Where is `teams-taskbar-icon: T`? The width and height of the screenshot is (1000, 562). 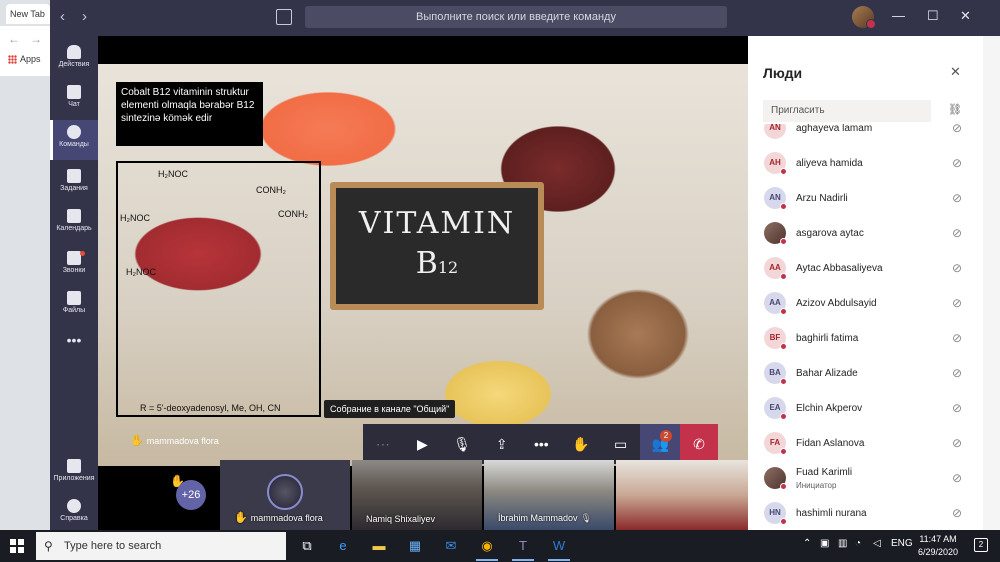 teams-taskbar-icon: T is located at coordinates (523, 547).